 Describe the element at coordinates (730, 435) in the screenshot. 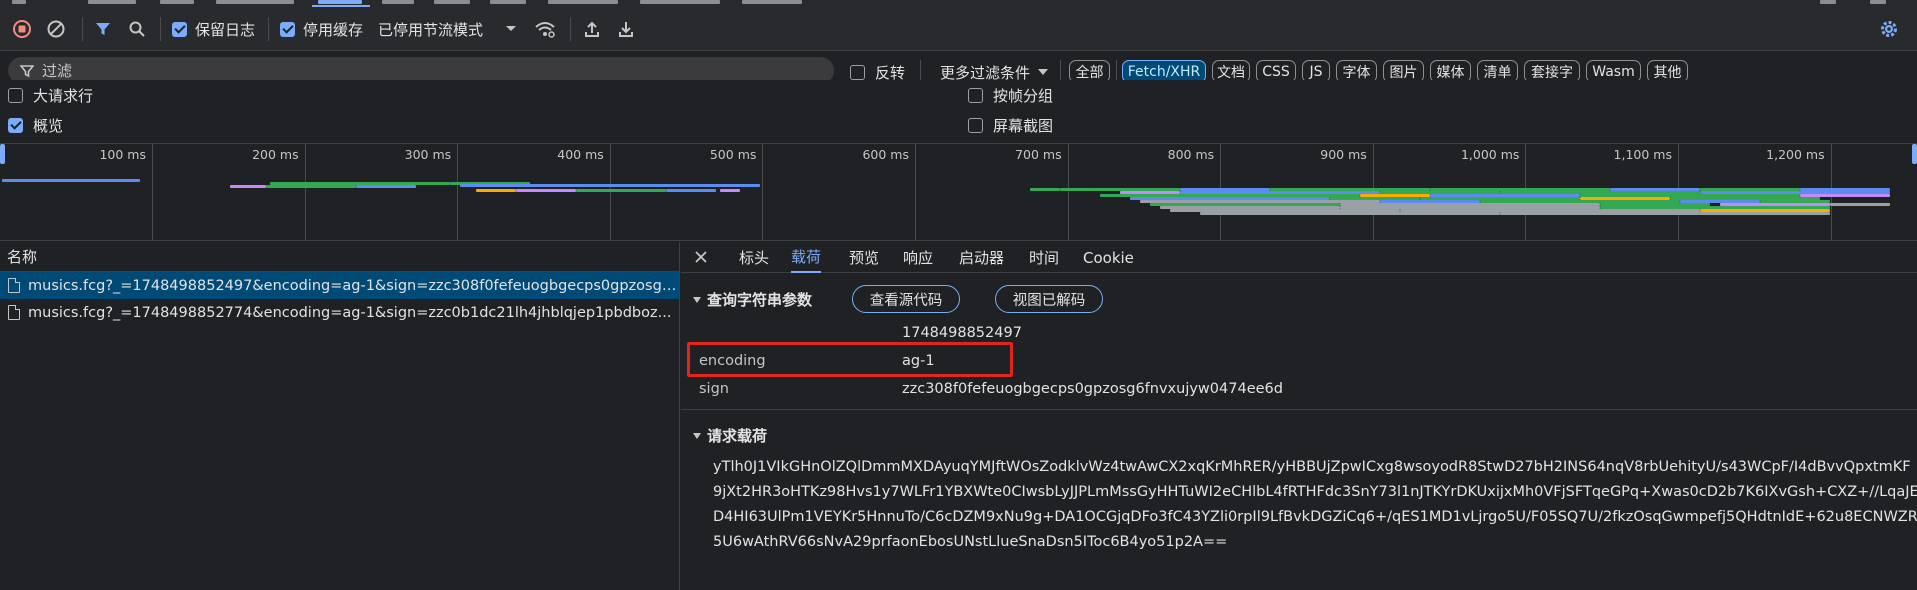

I see `request-payload-section-header: 请求载荷` at that location.